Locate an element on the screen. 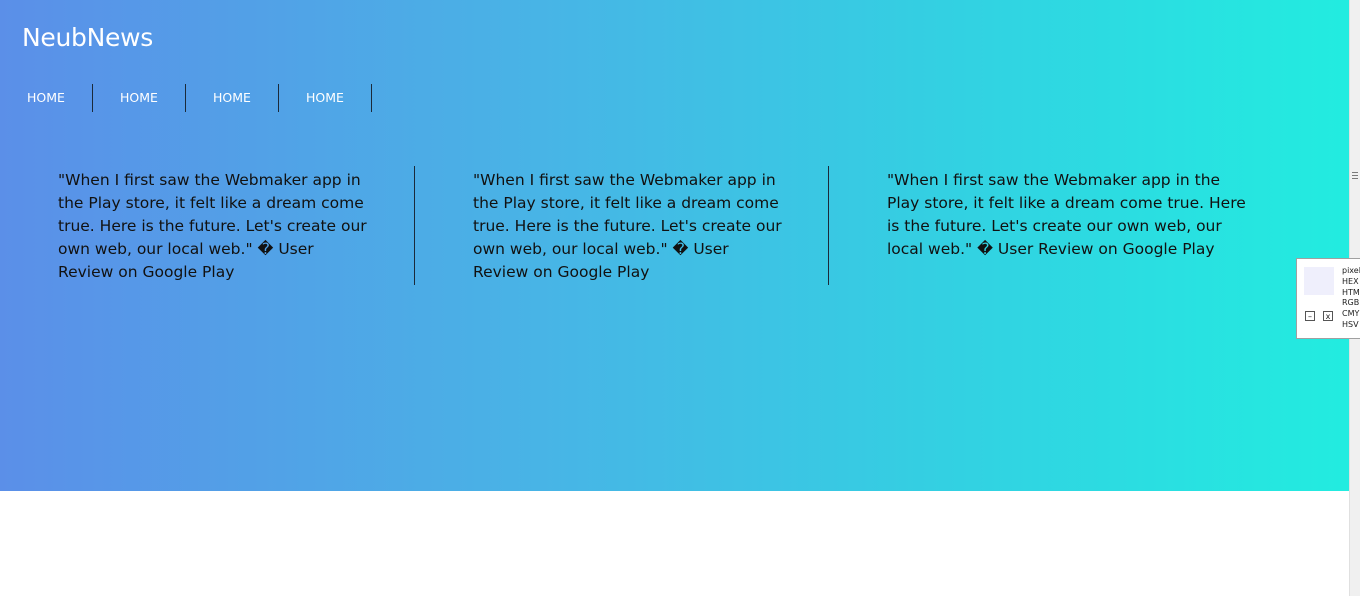 The width and height of the screenshot is (1360, 596). site-logo: NeubNews is located at coordinates (87, 37).